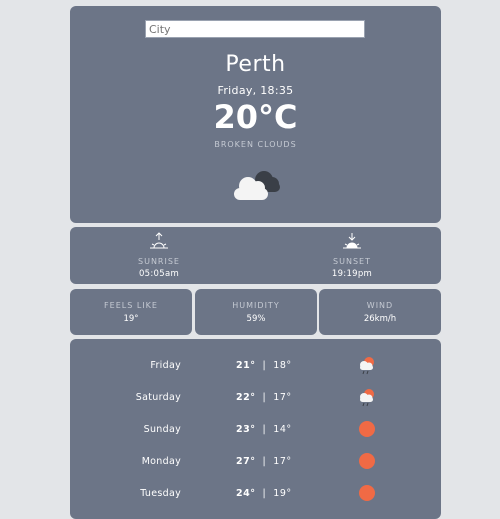 The width and height of the screenshot is (500, 519). Describe the element at coordinates (160, 493) in the screenshot. I see `forecast-day: Tuesday` at that location.